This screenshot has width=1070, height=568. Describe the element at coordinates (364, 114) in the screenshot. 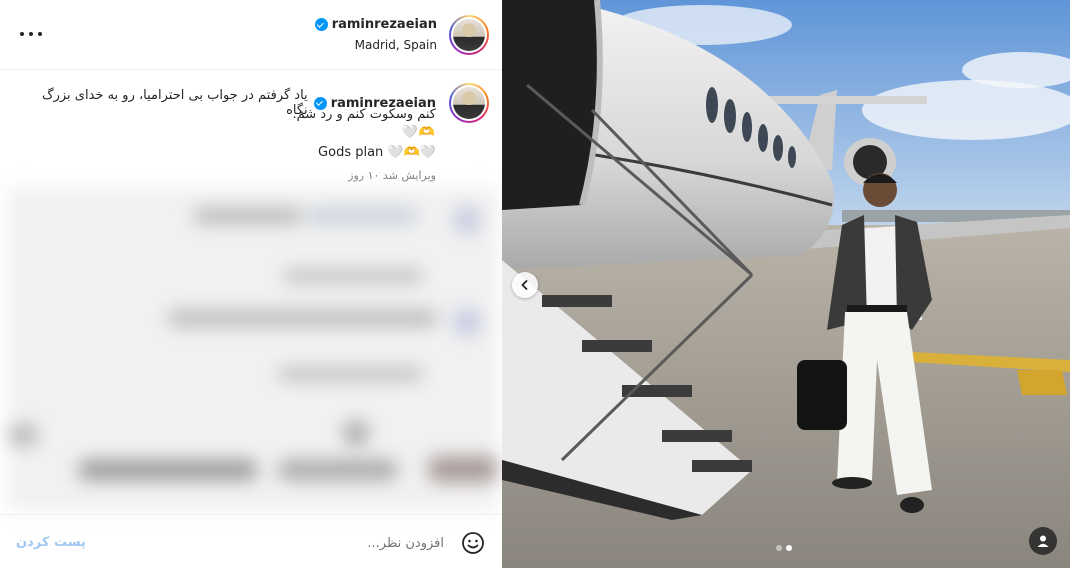

I see `caption-text-line2: کنم وسکوت کنم و رد شم.` at that location.